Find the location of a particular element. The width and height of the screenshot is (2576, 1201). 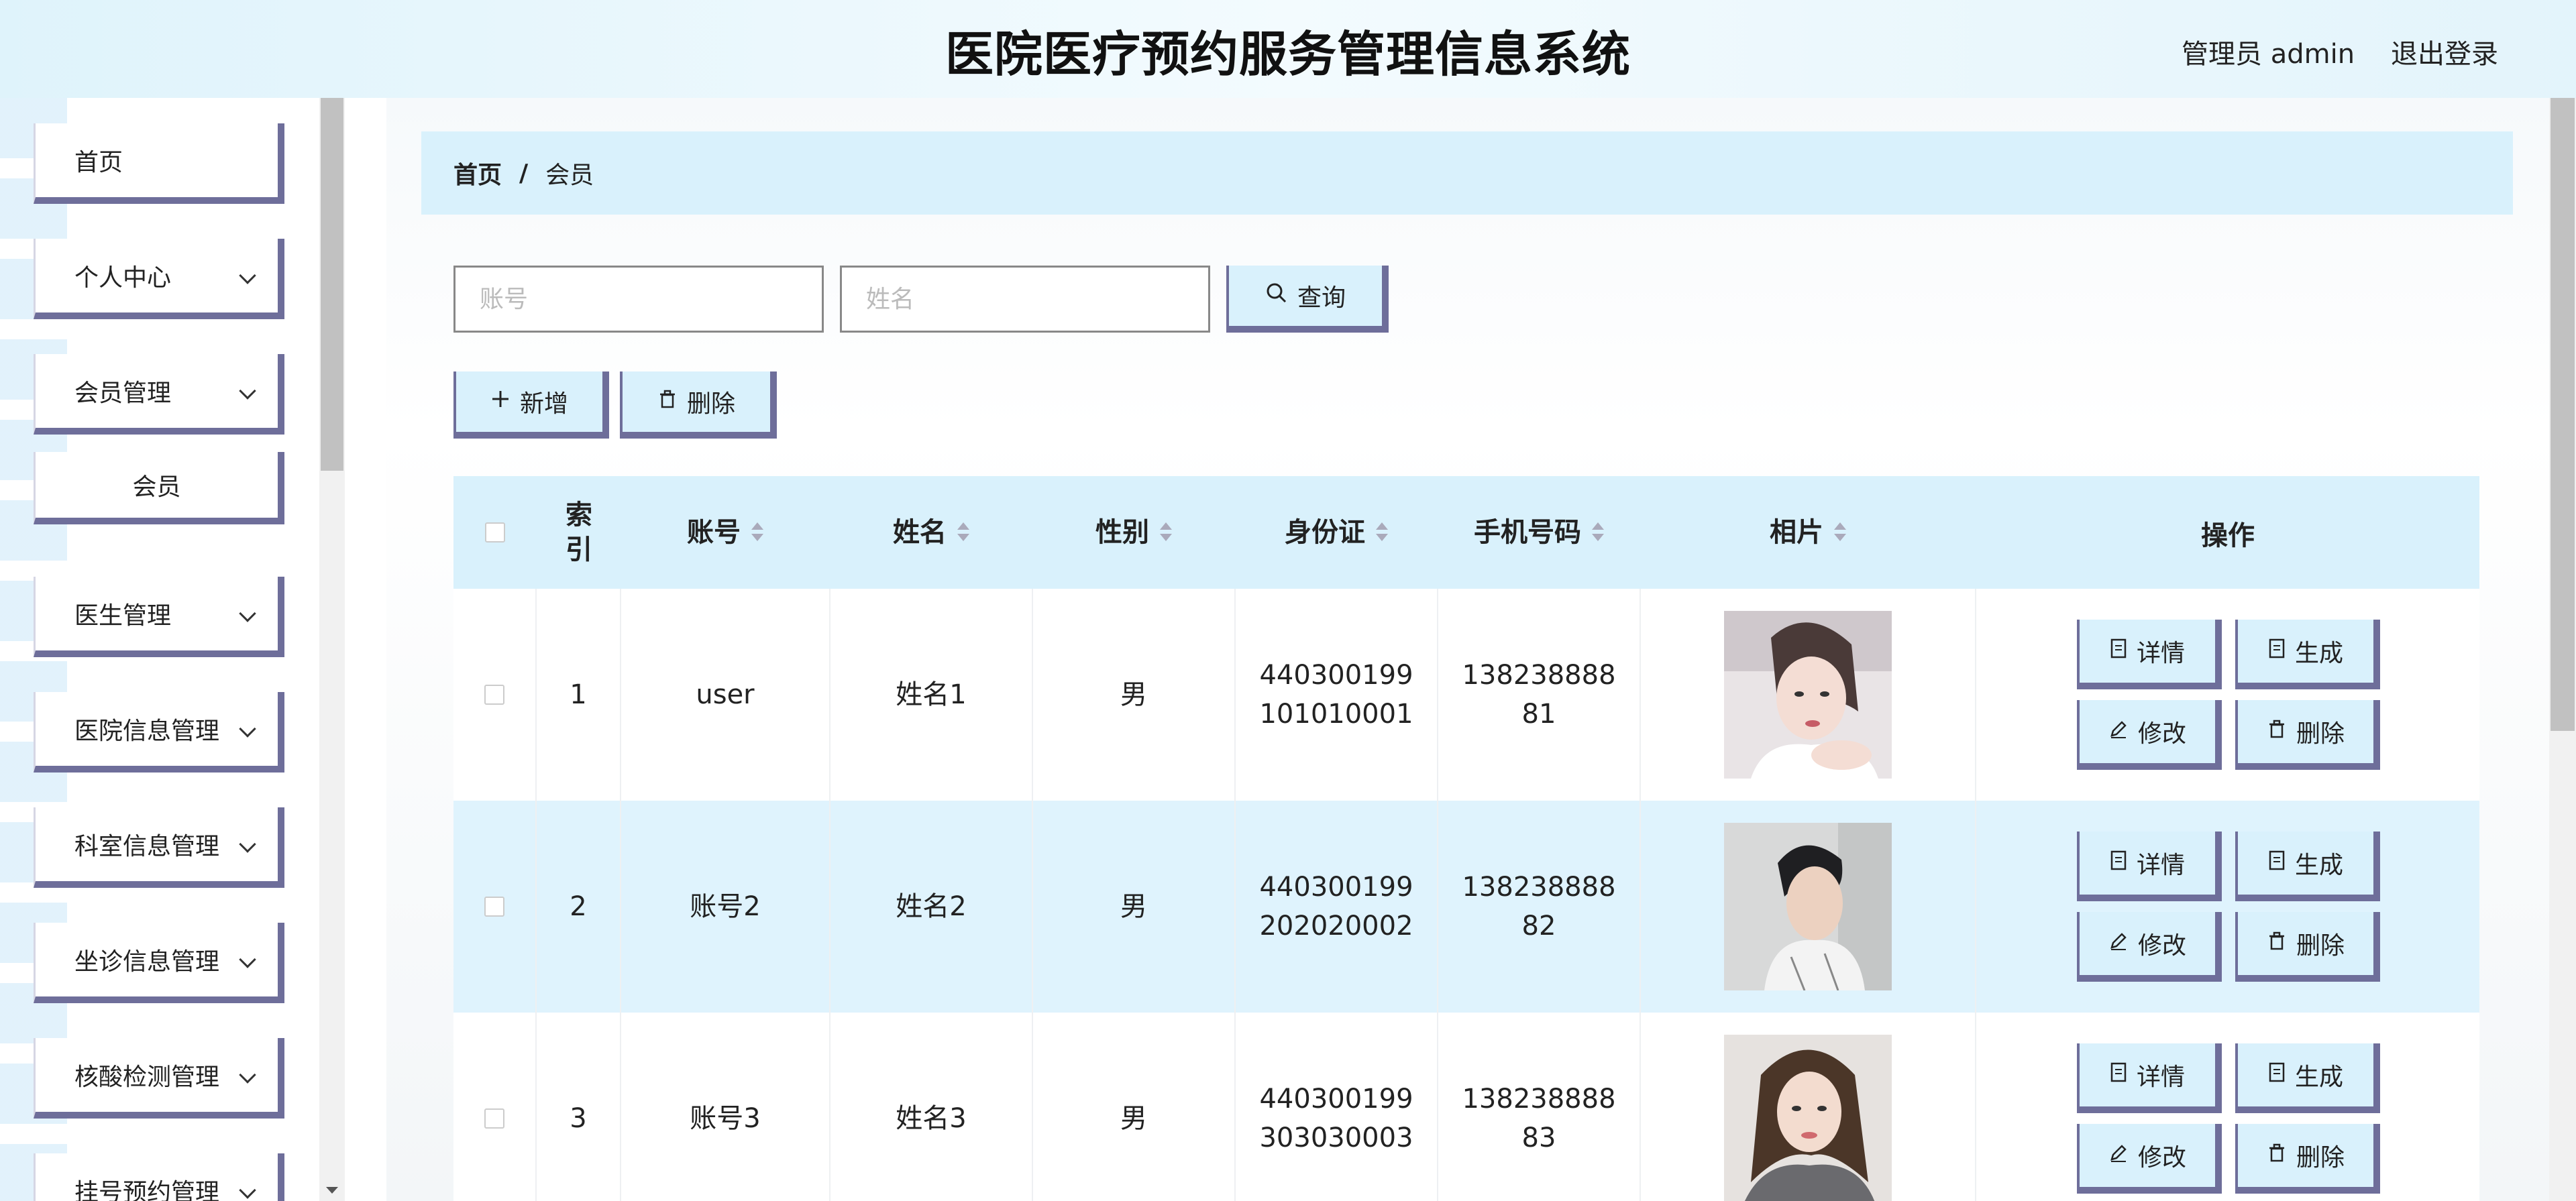

sidebar-item-doctor-management: 医生管理 is located at coordinates (159, 617).